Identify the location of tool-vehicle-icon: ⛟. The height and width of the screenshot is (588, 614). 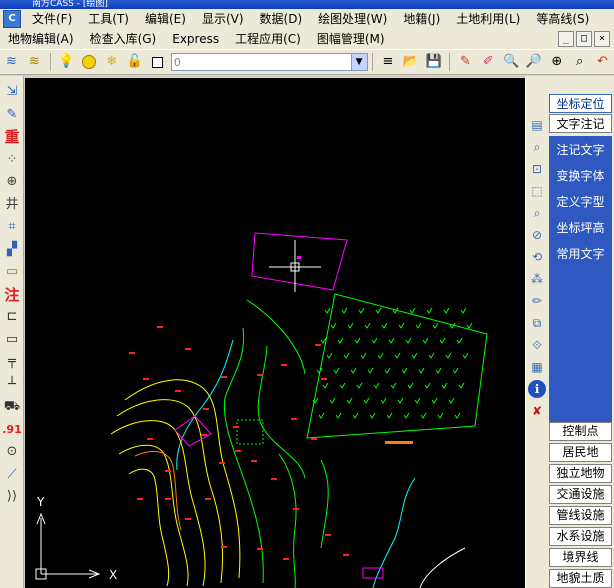
(12, 407).